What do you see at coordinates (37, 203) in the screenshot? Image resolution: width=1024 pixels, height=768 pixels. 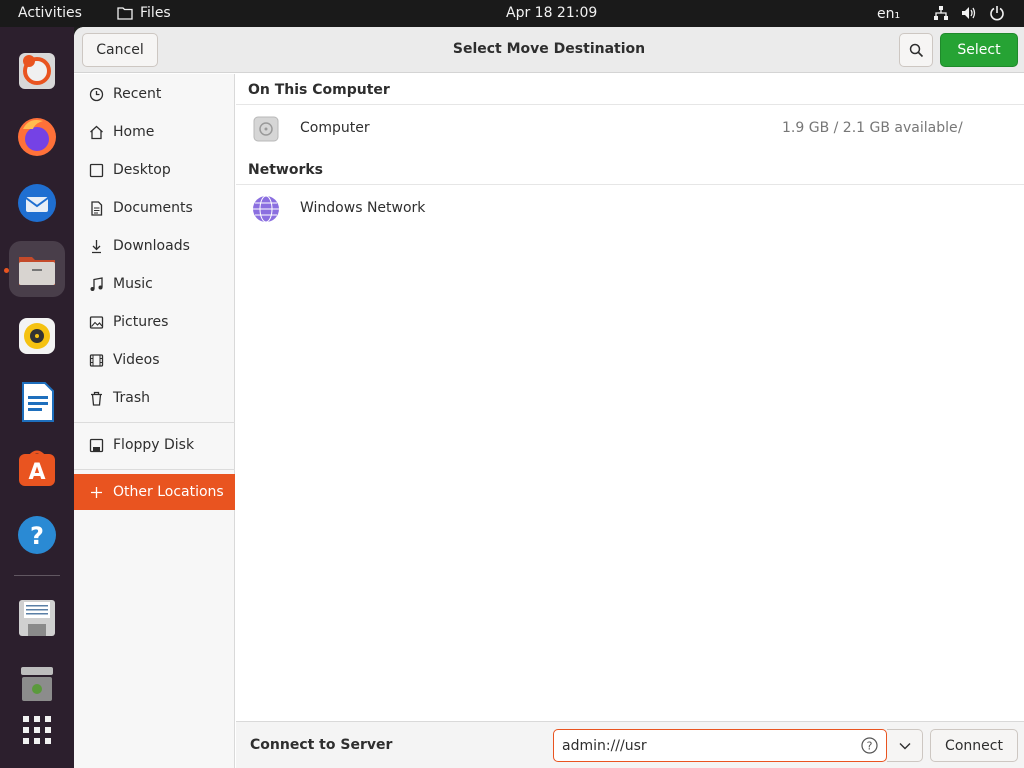 I see `thunderbird-icon` at bounding box center [37, 203].